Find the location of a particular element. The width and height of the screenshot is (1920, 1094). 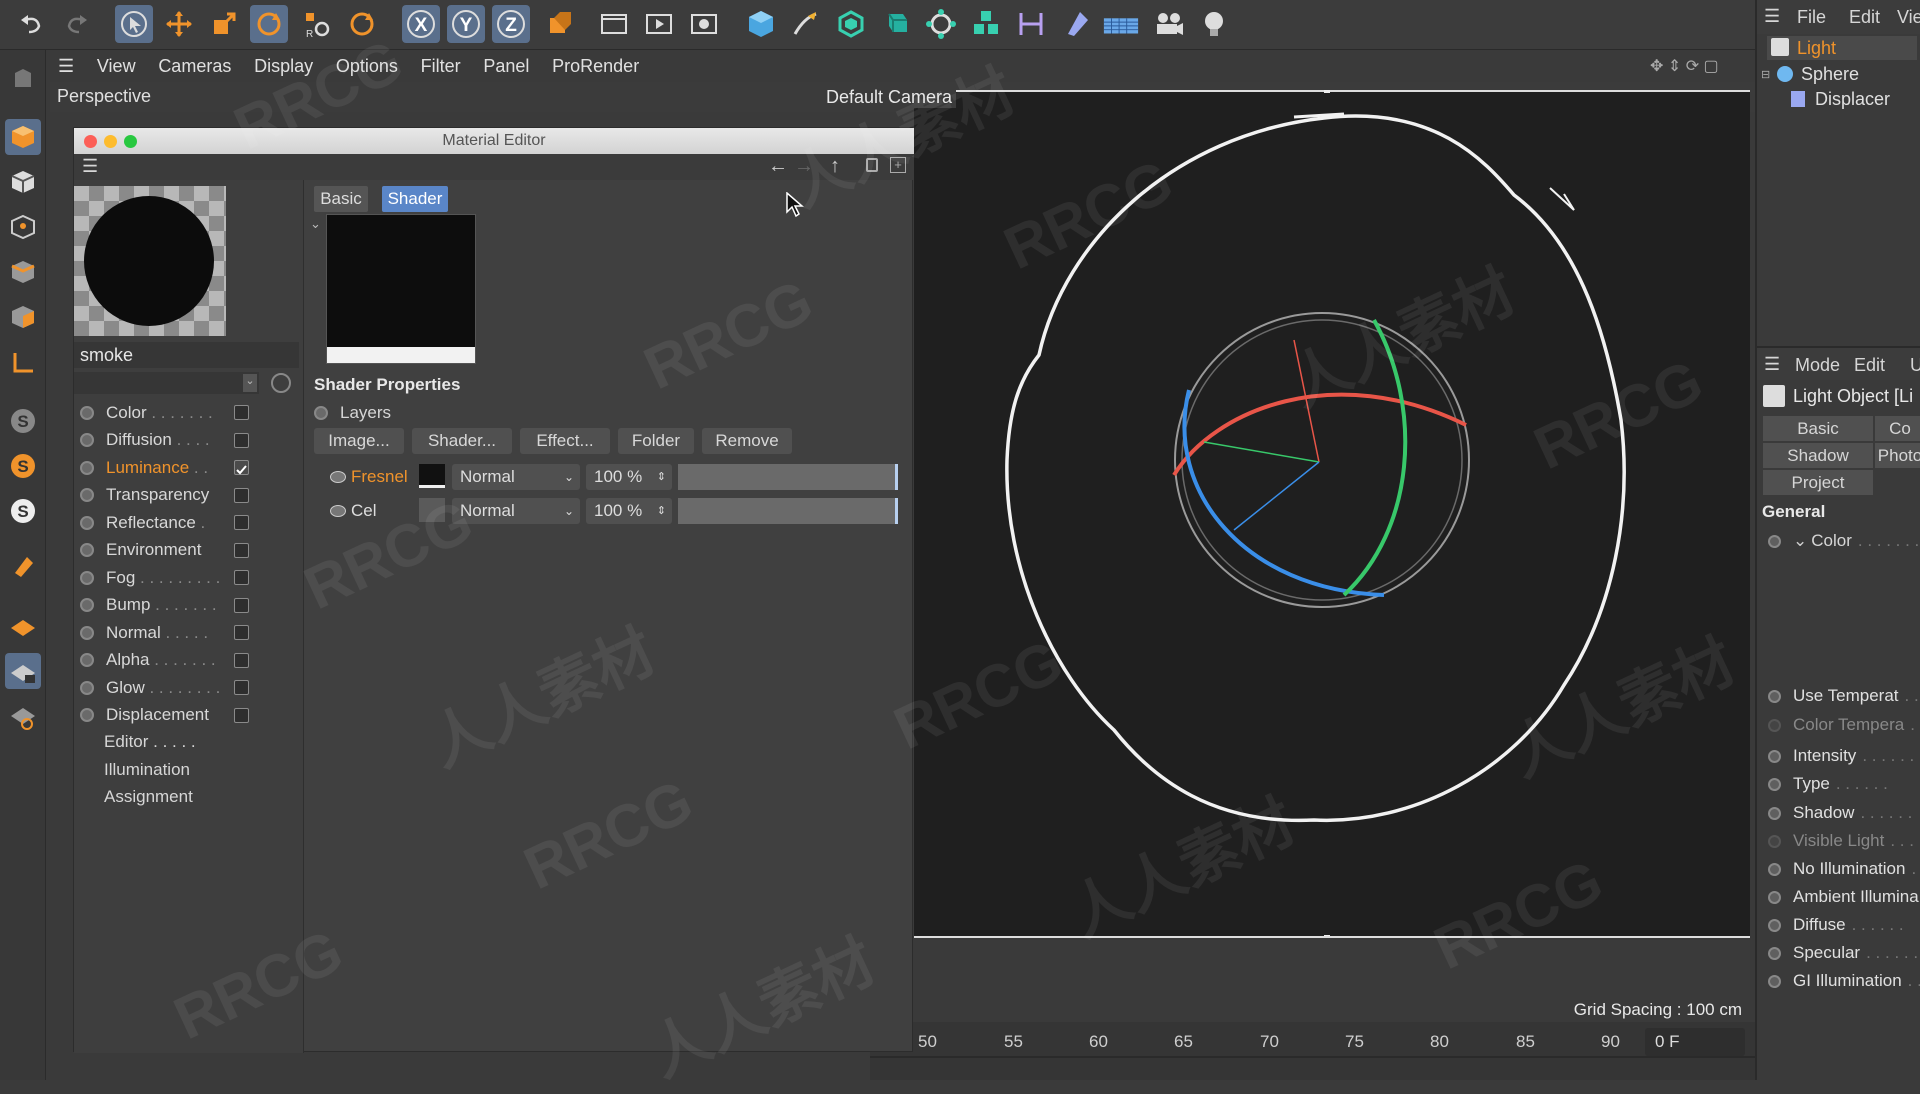

up-arrow-icon: ↑ is located at coordinates (835, 166).